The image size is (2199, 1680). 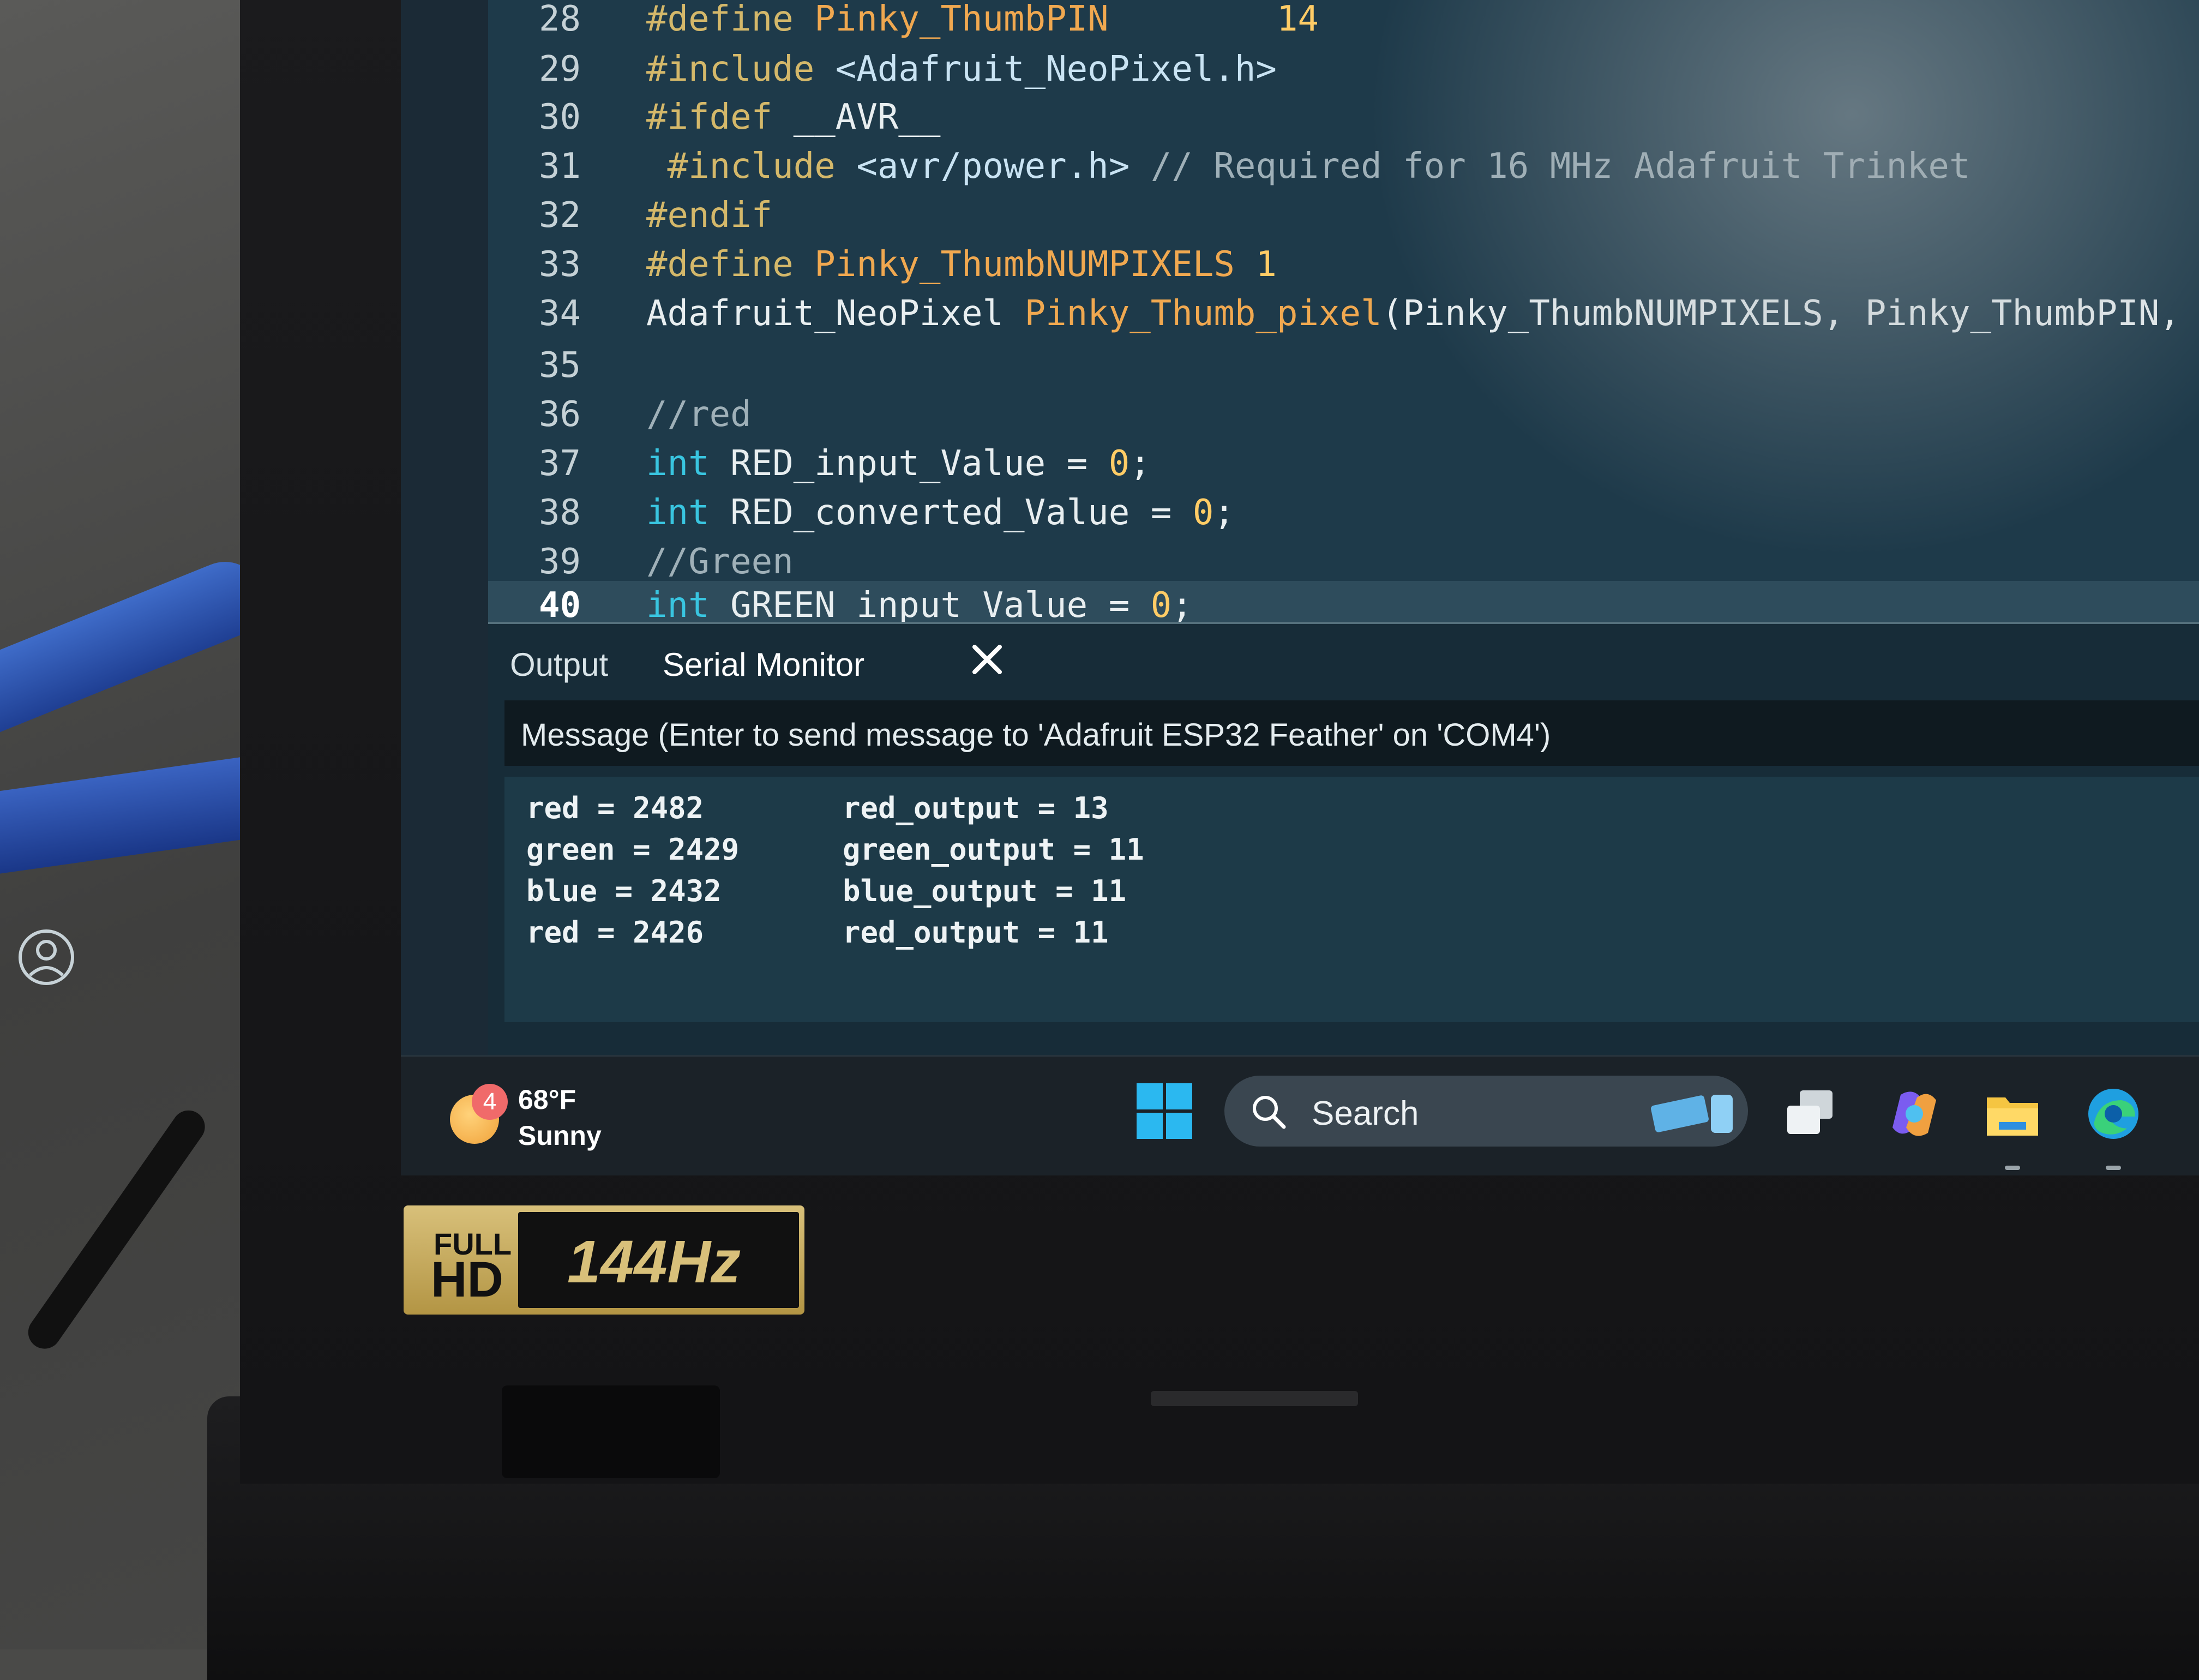 What do you see at coordinates (993, 166) in the screenshot?
I see `code-token: <avr/power.h>` at bounding box center [993, 166].